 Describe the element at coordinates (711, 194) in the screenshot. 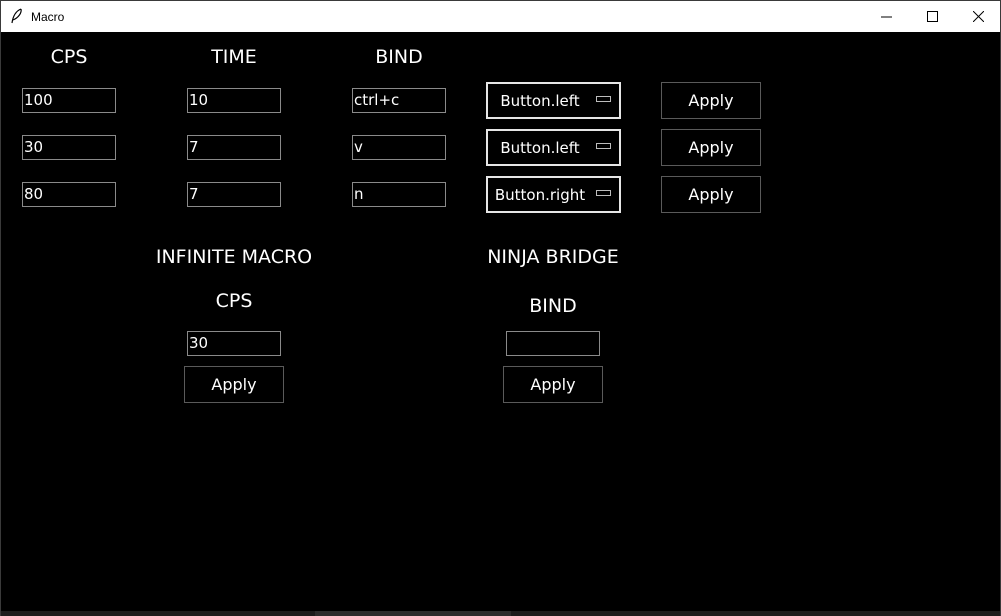

I see `row3-apply-button: Apply` at that location.